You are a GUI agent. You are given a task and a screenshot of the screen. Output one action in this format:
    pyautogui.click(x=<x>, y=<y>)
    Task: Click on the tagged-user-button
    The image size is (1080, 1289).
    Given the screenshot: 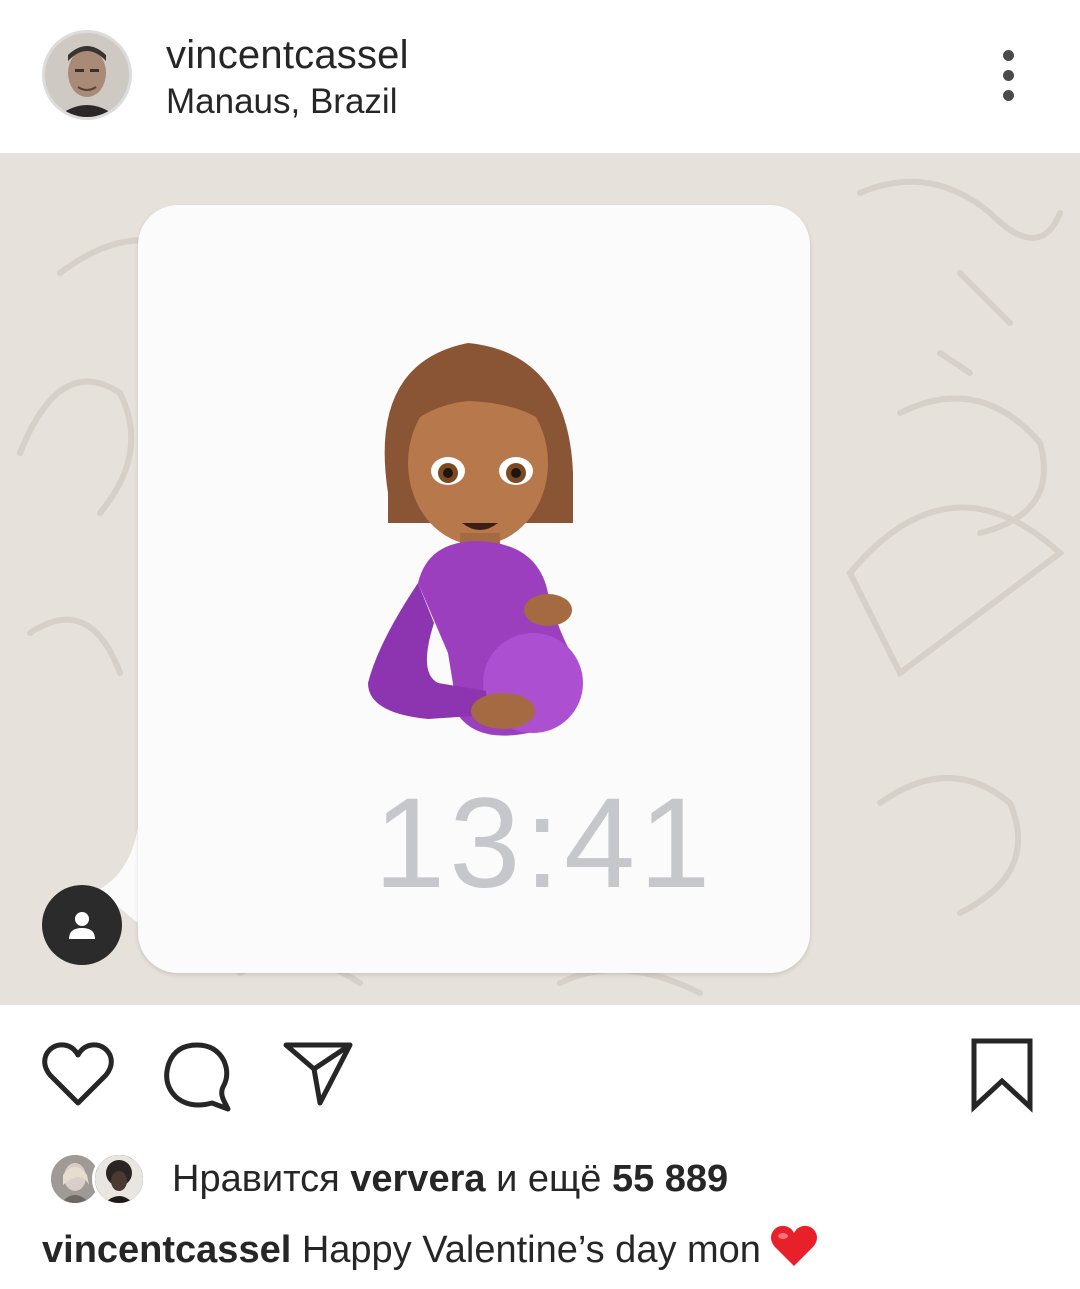 What is the action you would take?
    pyautogui.click(x=82, y=925)
    